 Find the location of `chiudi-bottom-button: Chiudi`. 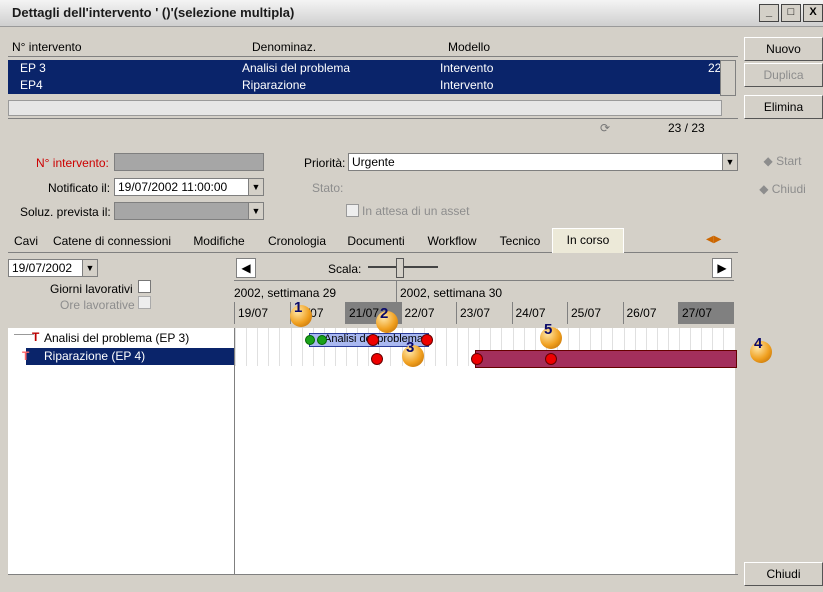

chiudi-bottom-button: Chiudi is located at coordinates (783, 574).